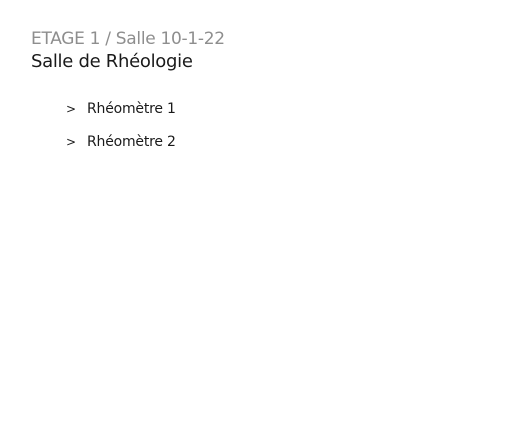 This screenshot has width=512, height=426. I want to click on device-label: Rhéomètre 1, so click(131, 109).